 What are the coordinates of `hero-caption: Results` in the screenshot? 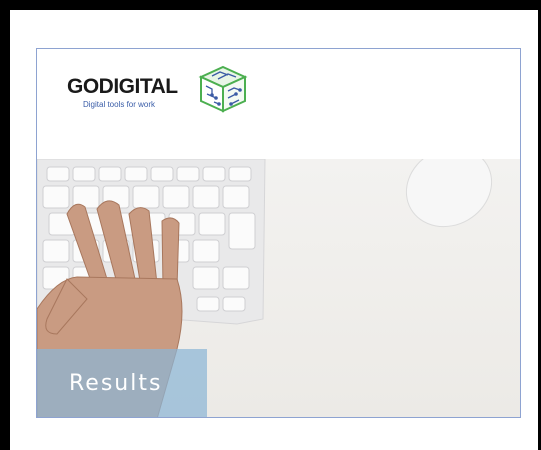 It's located at (116, 383).